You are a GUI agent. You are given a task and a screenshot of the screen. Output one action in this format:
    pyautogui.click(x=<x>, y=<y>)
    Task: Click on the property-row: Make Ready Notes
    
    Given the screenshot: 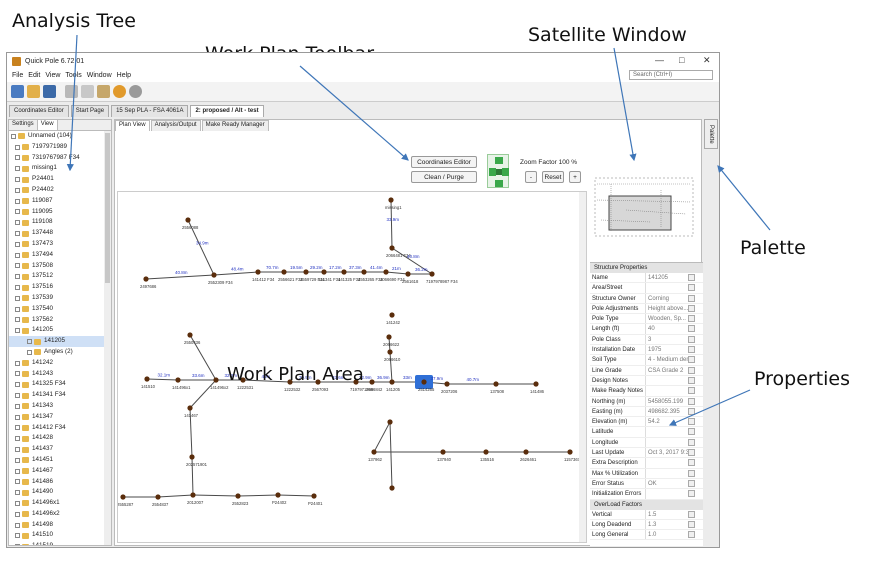 What is the action you would take?
    pyautogui.click(x=646, y=391)
    